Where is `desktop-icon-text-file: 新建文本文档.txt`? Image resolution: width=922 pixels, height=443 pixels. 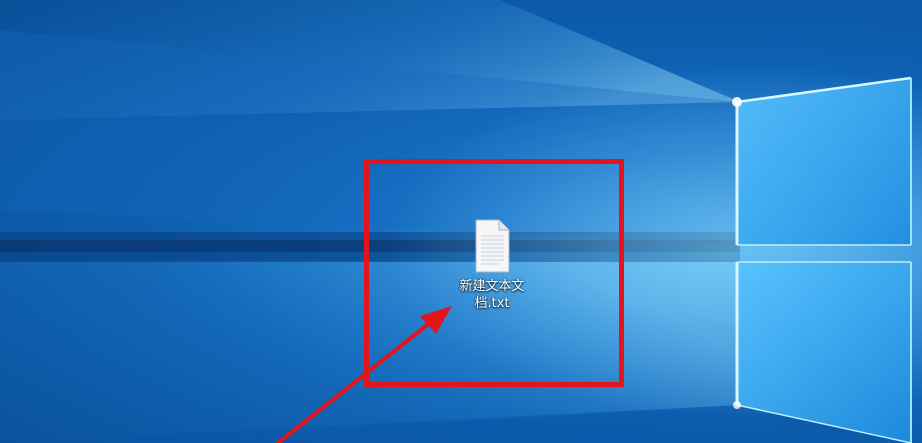
desktop-icon-text-file: 新建文本文档.txt is located at coordinates (492, 265).